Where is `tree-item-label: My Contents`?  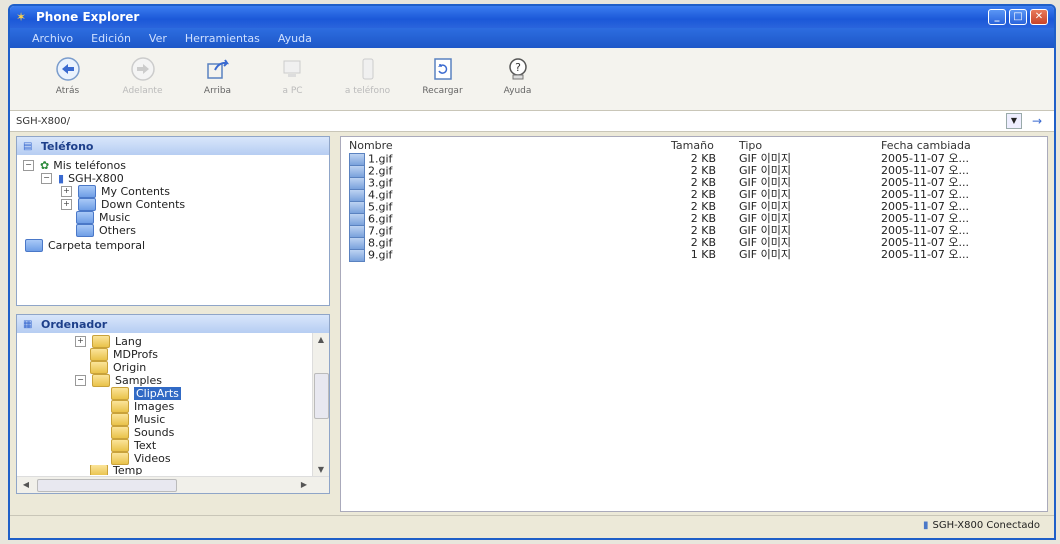 tree-item-label: My Contents is located at coordinates (135, 191).